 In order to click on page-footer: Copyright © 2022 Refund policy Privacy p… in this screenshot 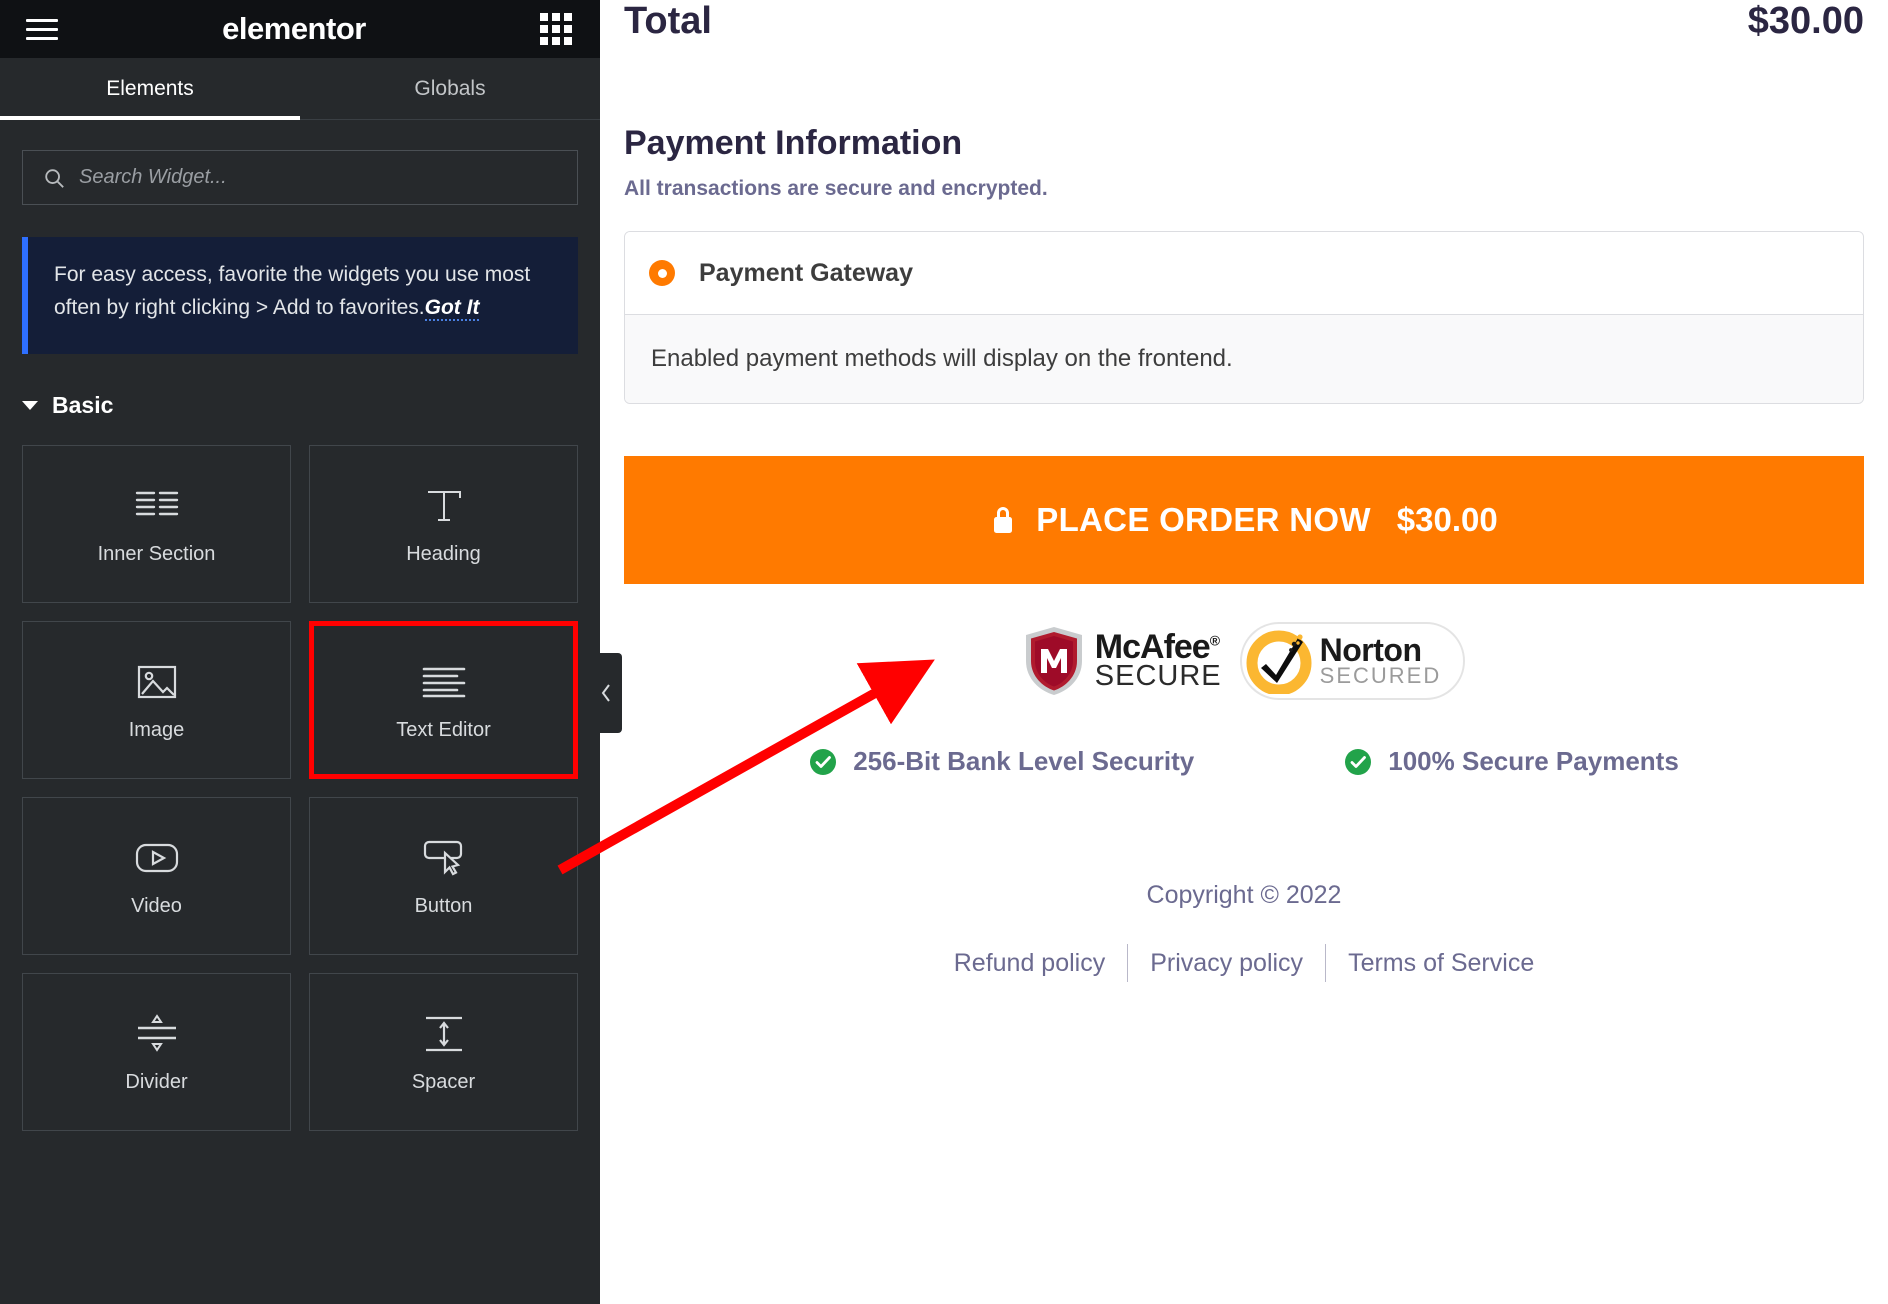, I will do `click(1244, 931)`.